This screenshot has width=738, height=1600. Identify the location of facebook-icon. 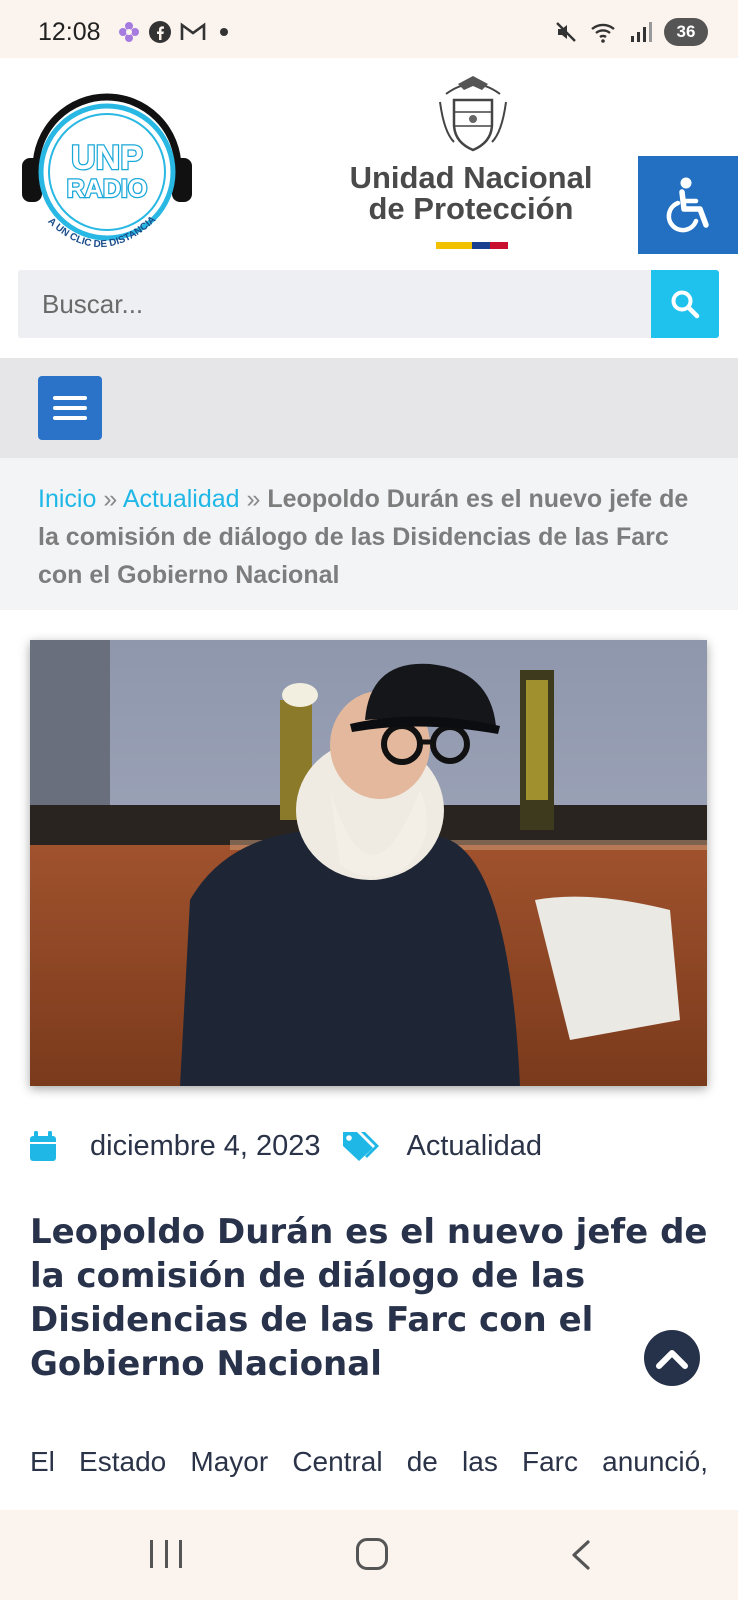
(160, 32).